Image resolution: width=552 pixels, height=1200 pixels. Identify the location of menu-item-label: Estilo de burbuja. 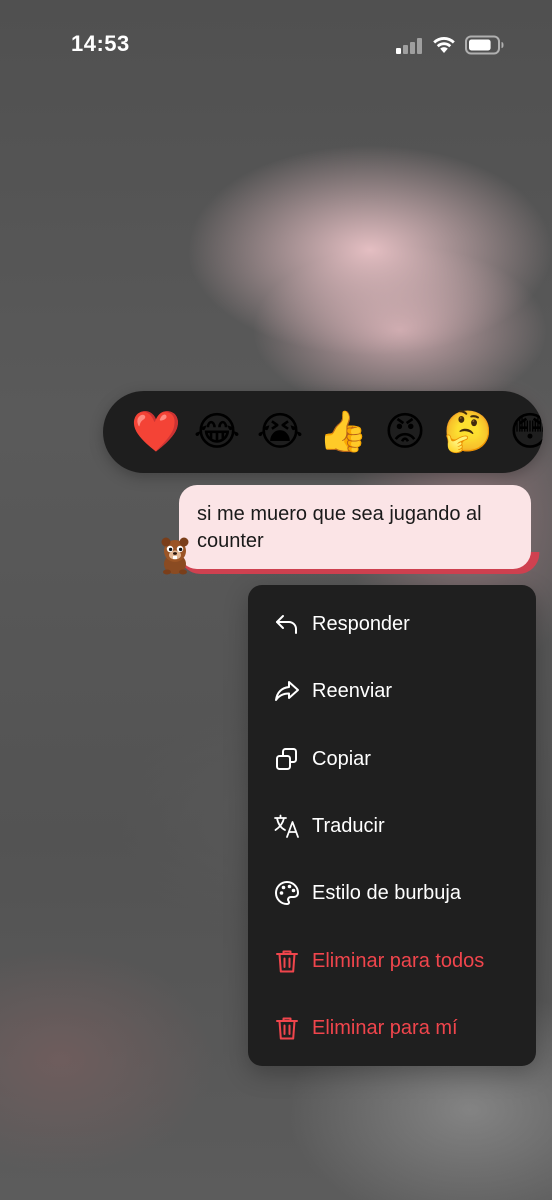
(386, 892).